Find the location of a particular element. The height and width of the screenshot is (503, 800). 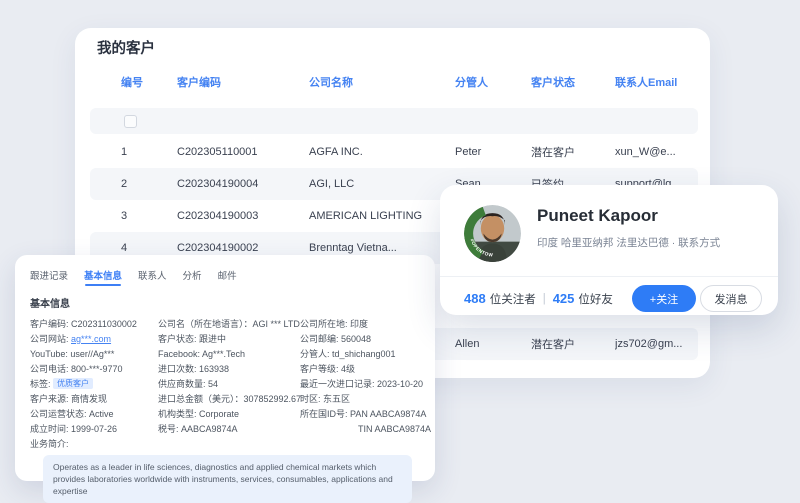

detail-tabs: 跟进记录 基本信息 联系人 分析 邮件 is located at coordinates (225, 277).